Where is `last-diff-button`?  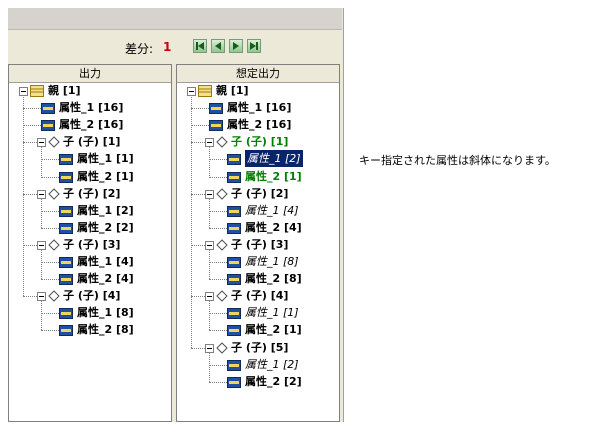 last-diff-button is located at coordinates (254, 46).